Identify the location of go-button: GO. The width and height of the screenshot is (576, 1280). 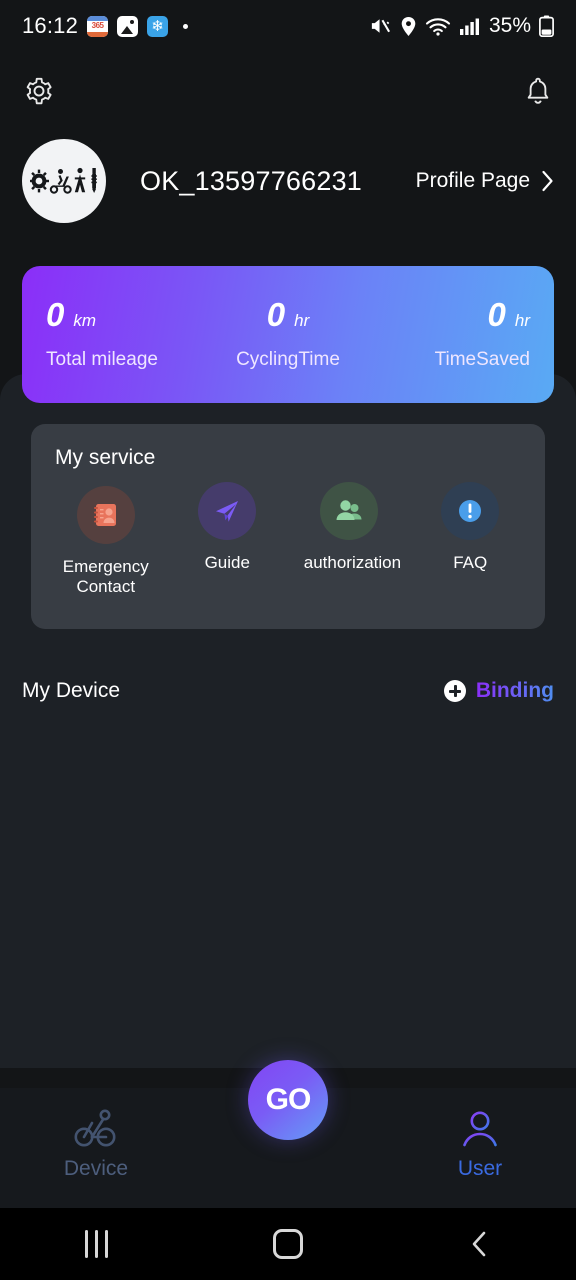
(288, 1100).